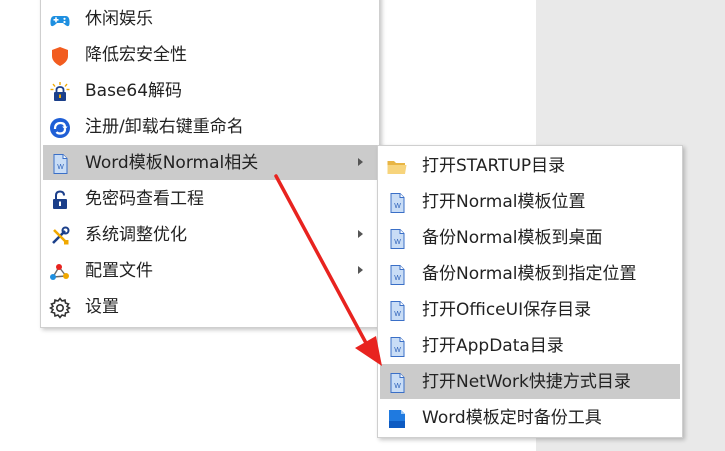 This screenshot has width=725, height=451. I want to click on tools-icon, so click(61, 235).